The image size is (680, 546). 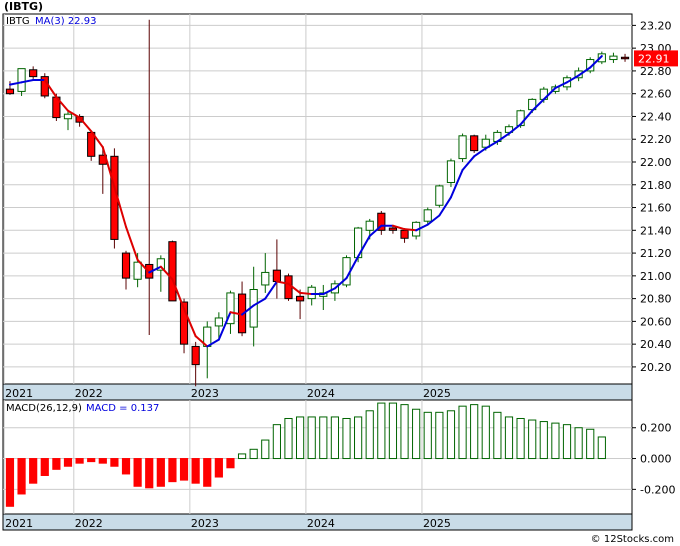 What do you see at coordinates (656, 299) in the screenshot?
I see `price-y-tick-label: 20.80` at bounding box center [656, 299].